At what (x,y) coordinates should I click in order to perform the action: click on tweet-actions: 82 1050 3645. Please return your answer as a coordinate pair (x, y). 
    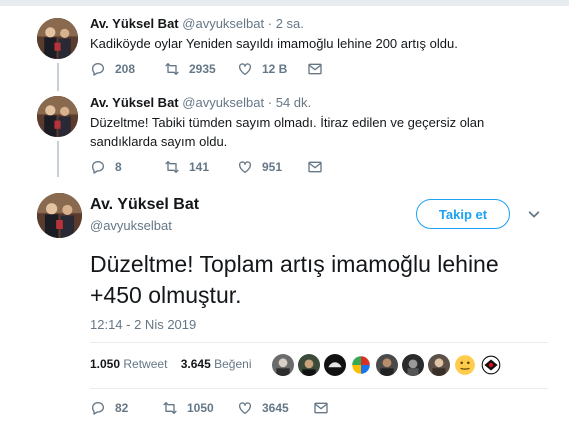
    Looking at the image, I should click on (214, 408).